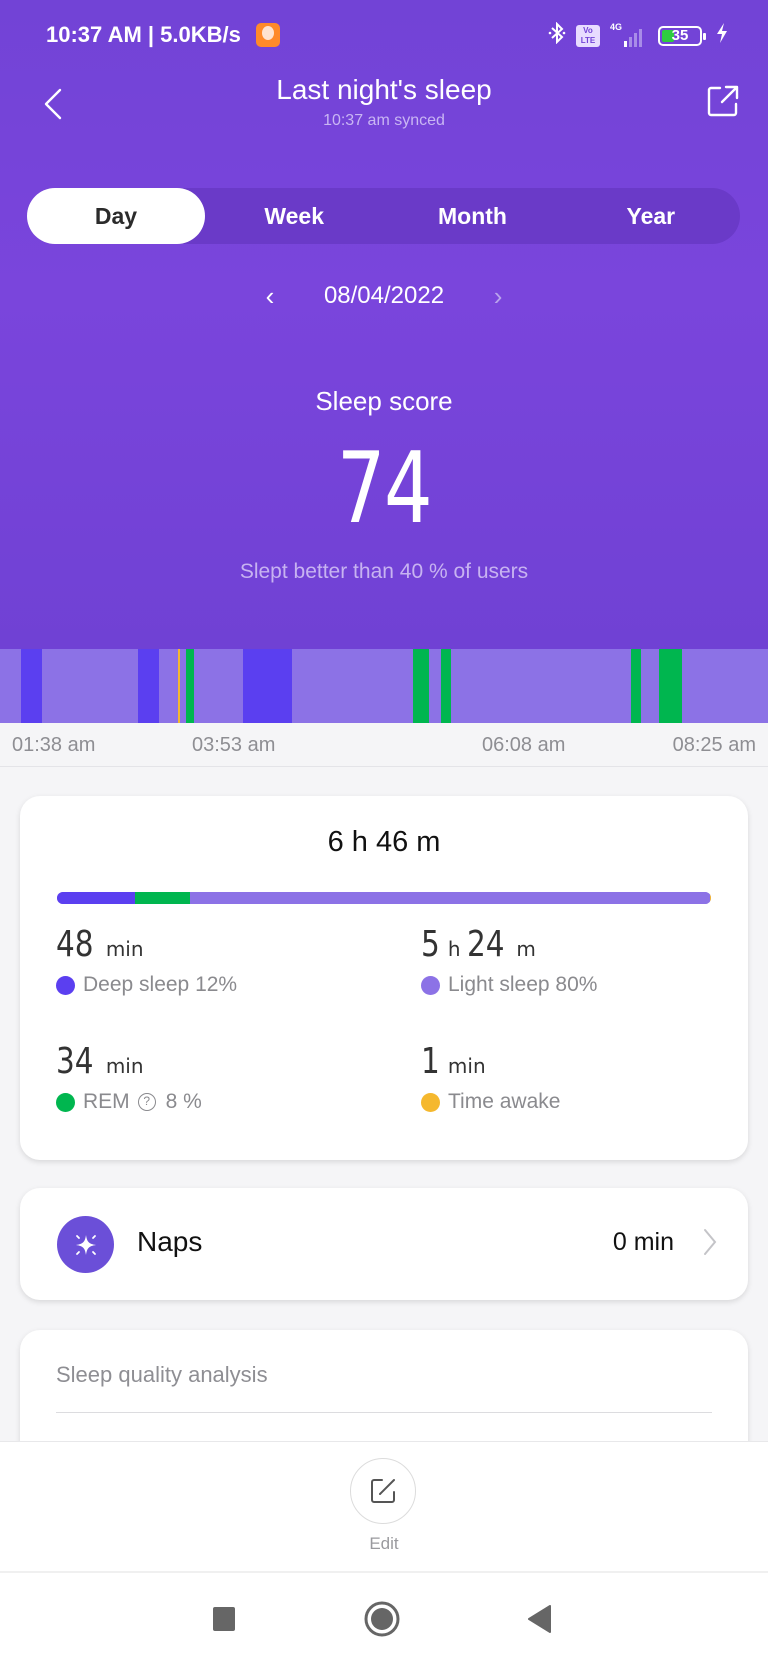  I want to click on awake-legend-dot, so click(430, 1102).